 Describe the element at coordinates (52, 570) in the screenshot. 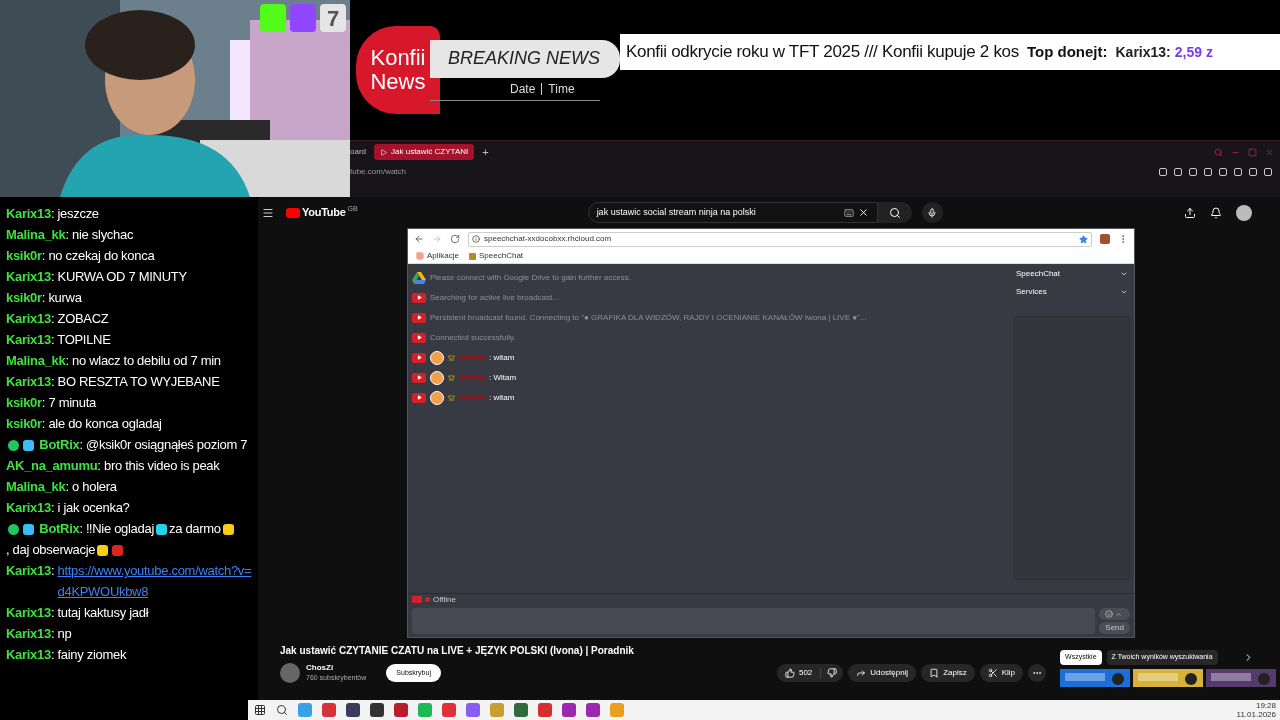

I see `chat-text: :` at that location.